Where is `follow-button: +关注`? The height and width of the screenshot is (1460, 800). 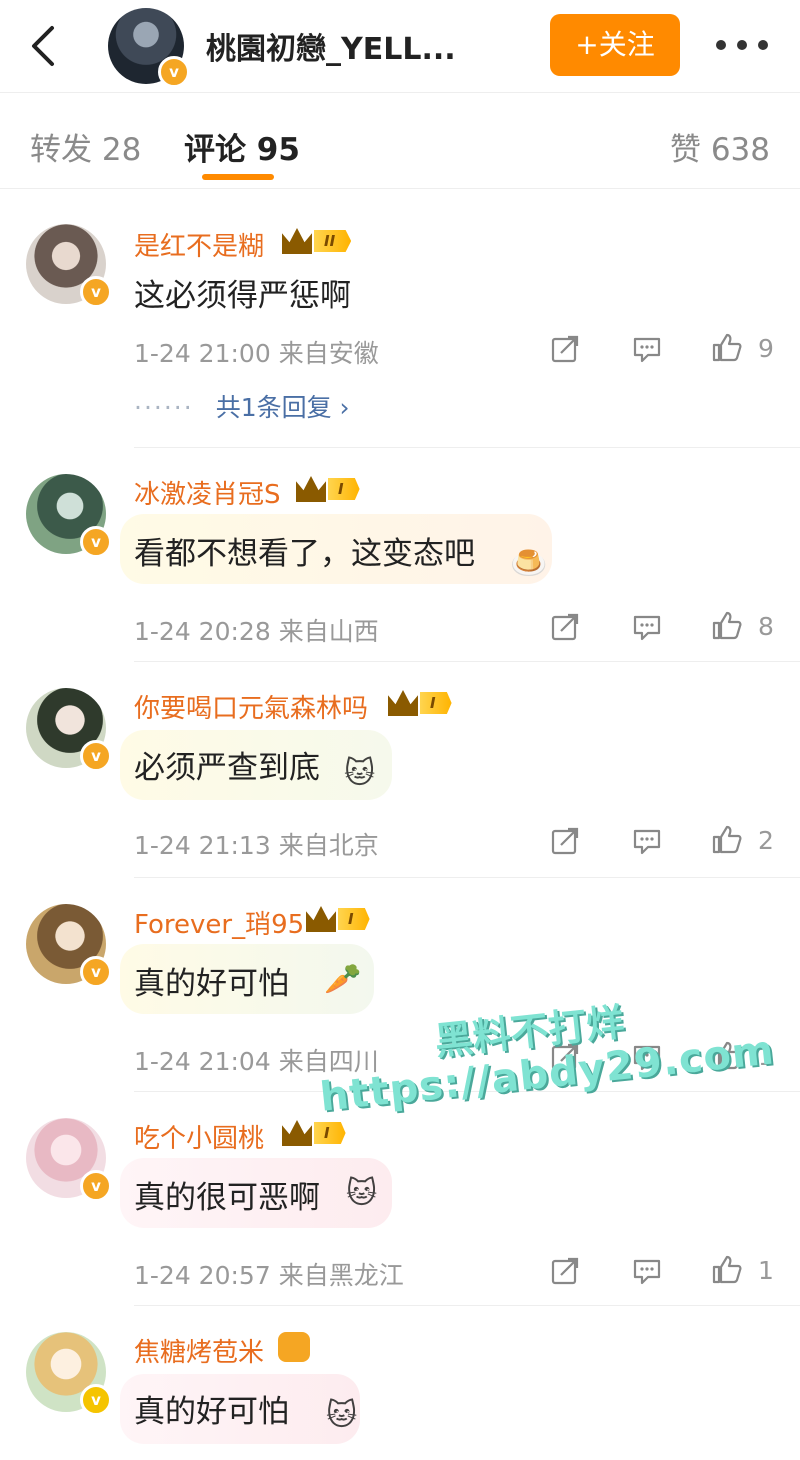
follow-button: +关注 is located at coordinates (615, 45).